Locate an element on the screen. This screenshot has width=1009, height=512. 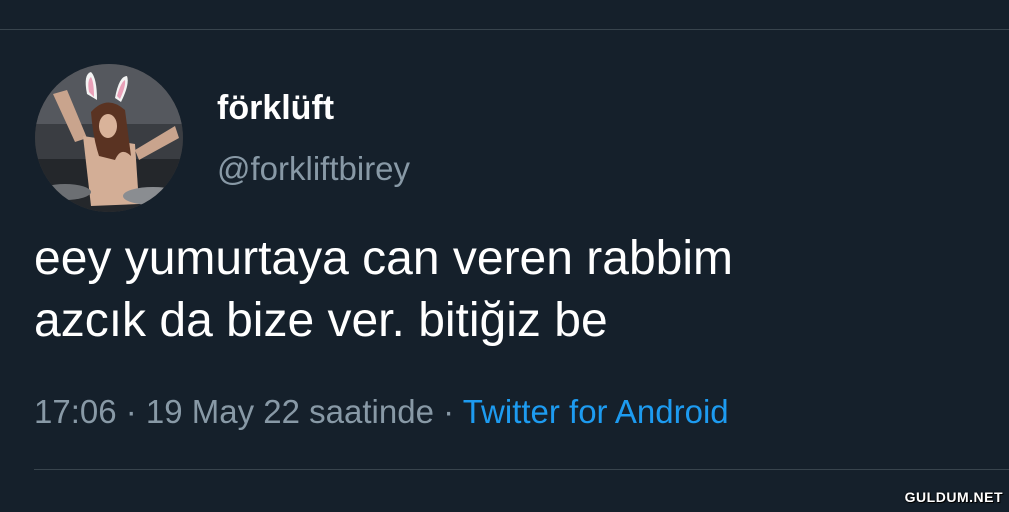
tweet-date: 19 May 22 saatinde is located at coordinates (290, 411).